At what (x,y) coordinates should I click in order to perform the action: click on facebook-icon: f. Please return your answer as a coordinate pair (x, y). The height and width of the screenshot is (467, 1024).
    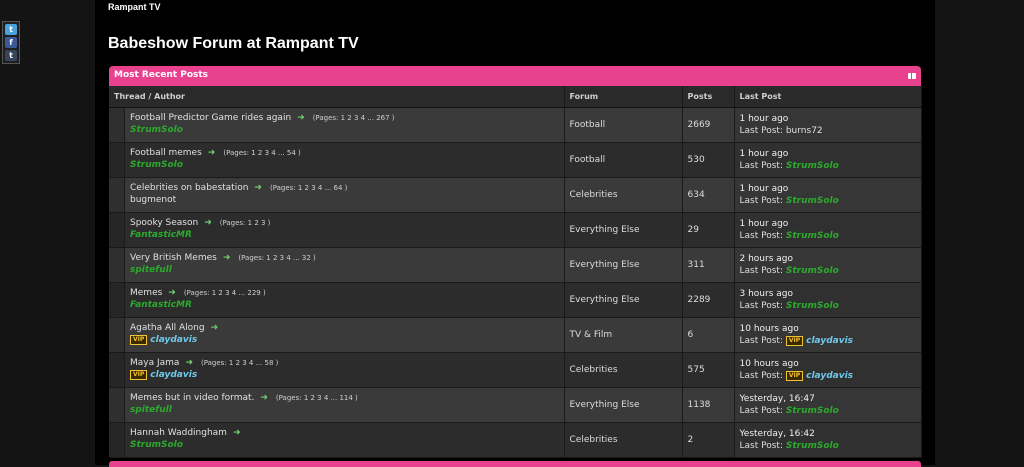
    Looking at the image, I should click on (11, 42).